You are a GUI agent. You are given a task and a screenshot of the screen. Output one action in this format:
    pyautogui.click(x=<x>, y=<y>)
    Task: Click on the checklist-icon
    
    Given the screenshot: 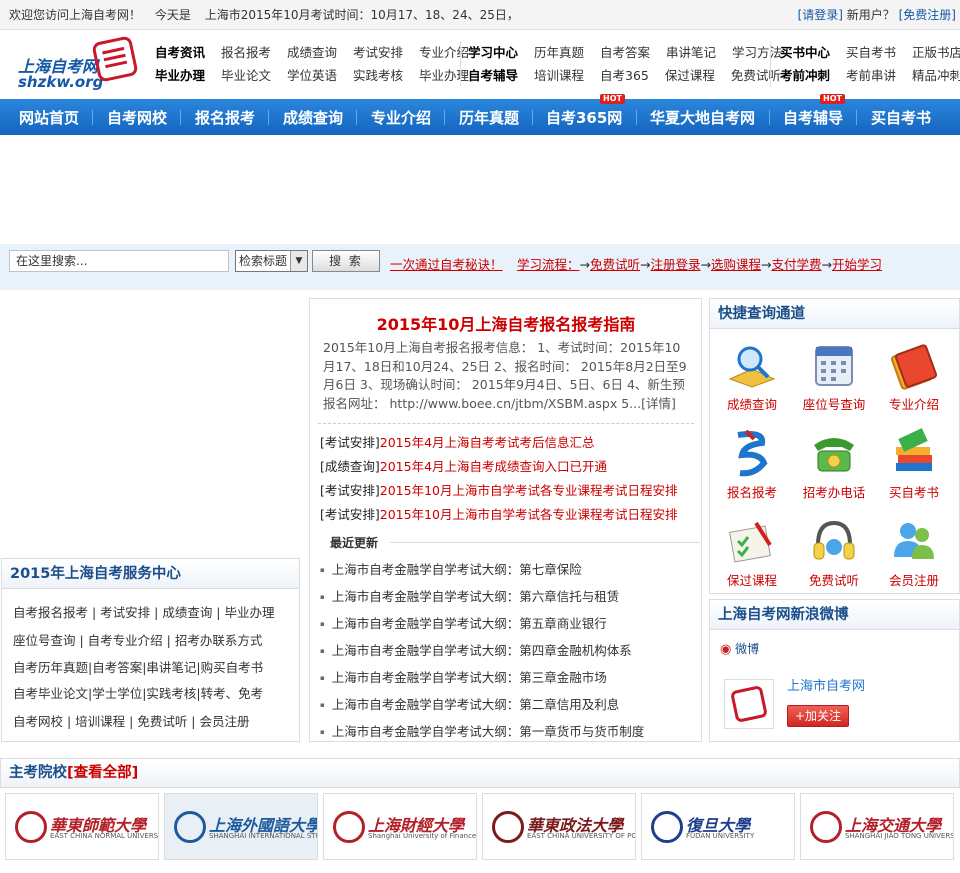 What is the action you would take?
    pyautogui.click(x=752, y=541)
    